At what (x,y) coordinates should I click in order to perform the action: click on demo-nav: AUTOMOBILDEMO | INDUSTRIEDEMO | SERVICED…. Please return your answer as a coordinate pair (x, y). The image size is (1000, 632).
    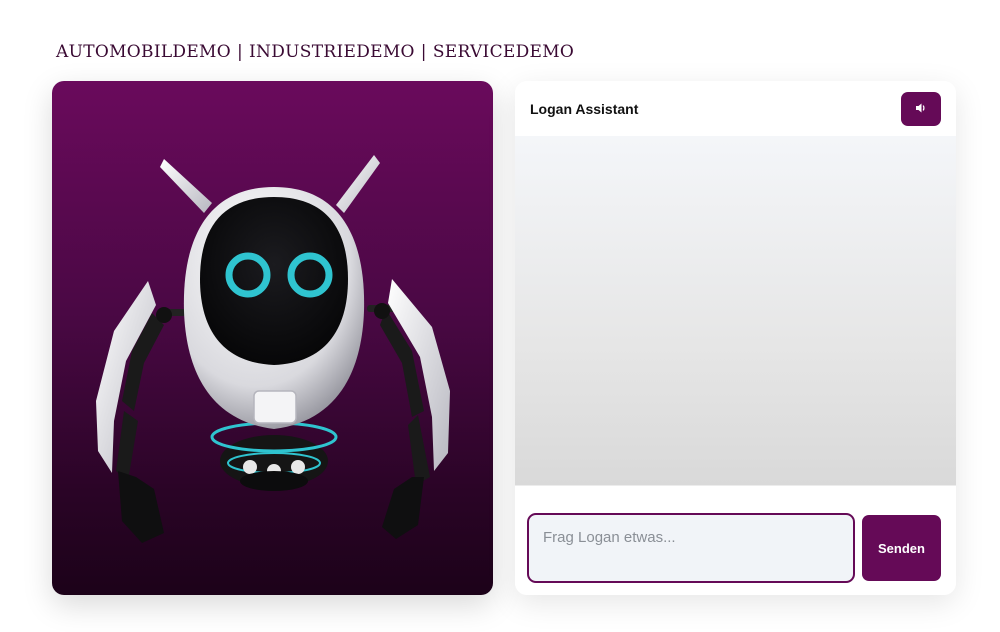
    Looking at the image, I should click on (315, 52).